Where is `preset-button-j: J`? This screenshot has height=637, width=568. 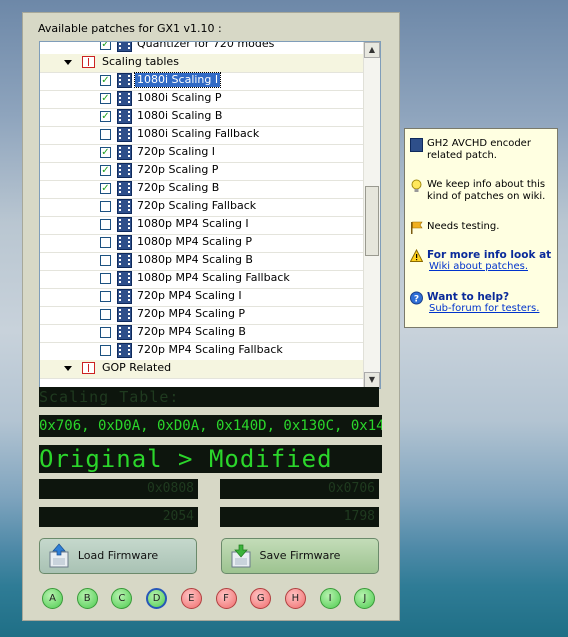
preset-button-j: J is located at coordinates (365, 598).